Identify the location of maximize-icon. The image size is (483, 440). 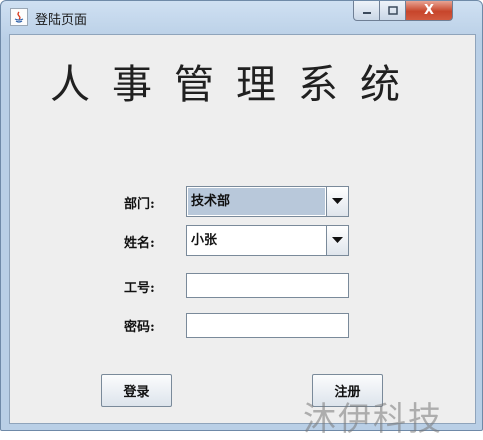
(392, 10).